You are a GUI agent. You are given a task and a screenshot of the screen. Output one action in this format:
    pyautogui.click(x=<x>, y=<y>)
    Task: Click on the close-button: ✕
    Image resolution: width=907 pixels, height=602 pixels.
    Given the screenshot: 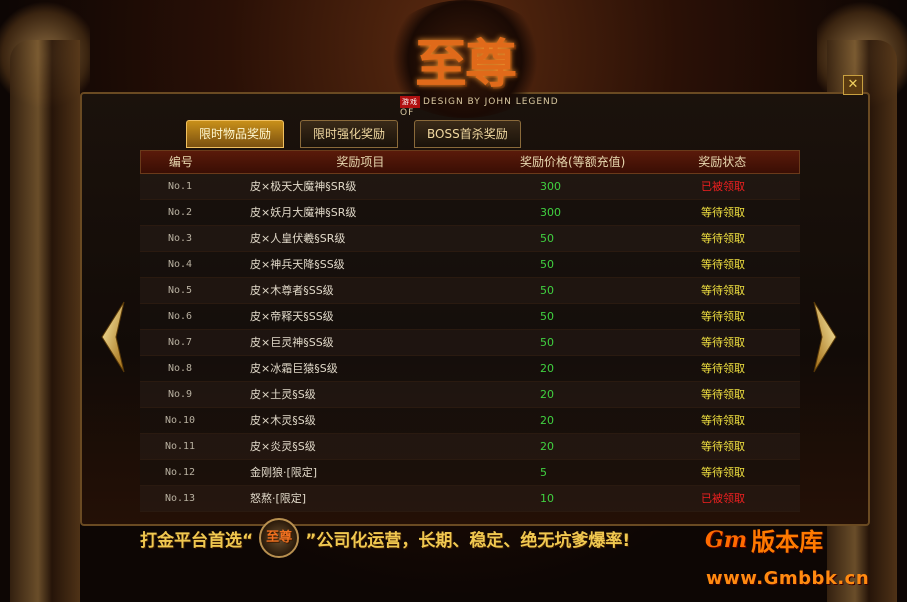 What is the action you would take?
    pyautogui.click(x=853, y=85)
    